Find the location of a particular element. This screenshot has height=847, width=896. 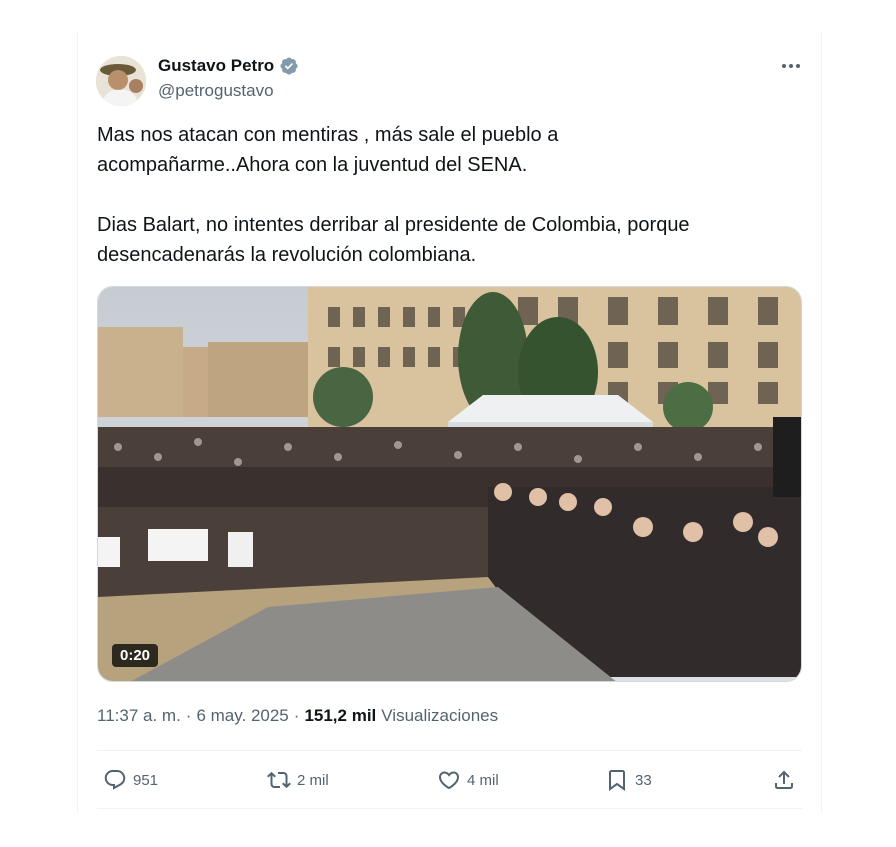

reply-button: 951 is located at coordinates (130, 780).